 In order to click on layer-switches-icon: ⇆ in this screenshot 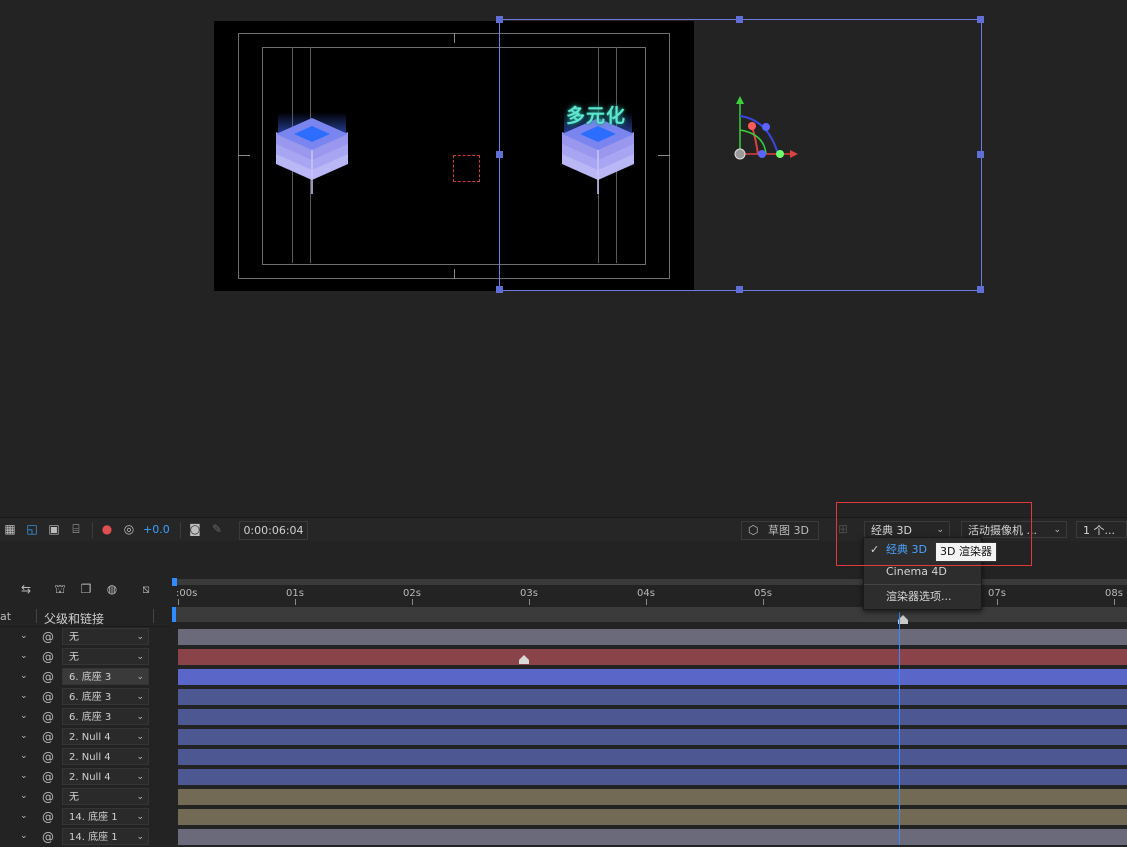, I will do `click(26, 589)`.